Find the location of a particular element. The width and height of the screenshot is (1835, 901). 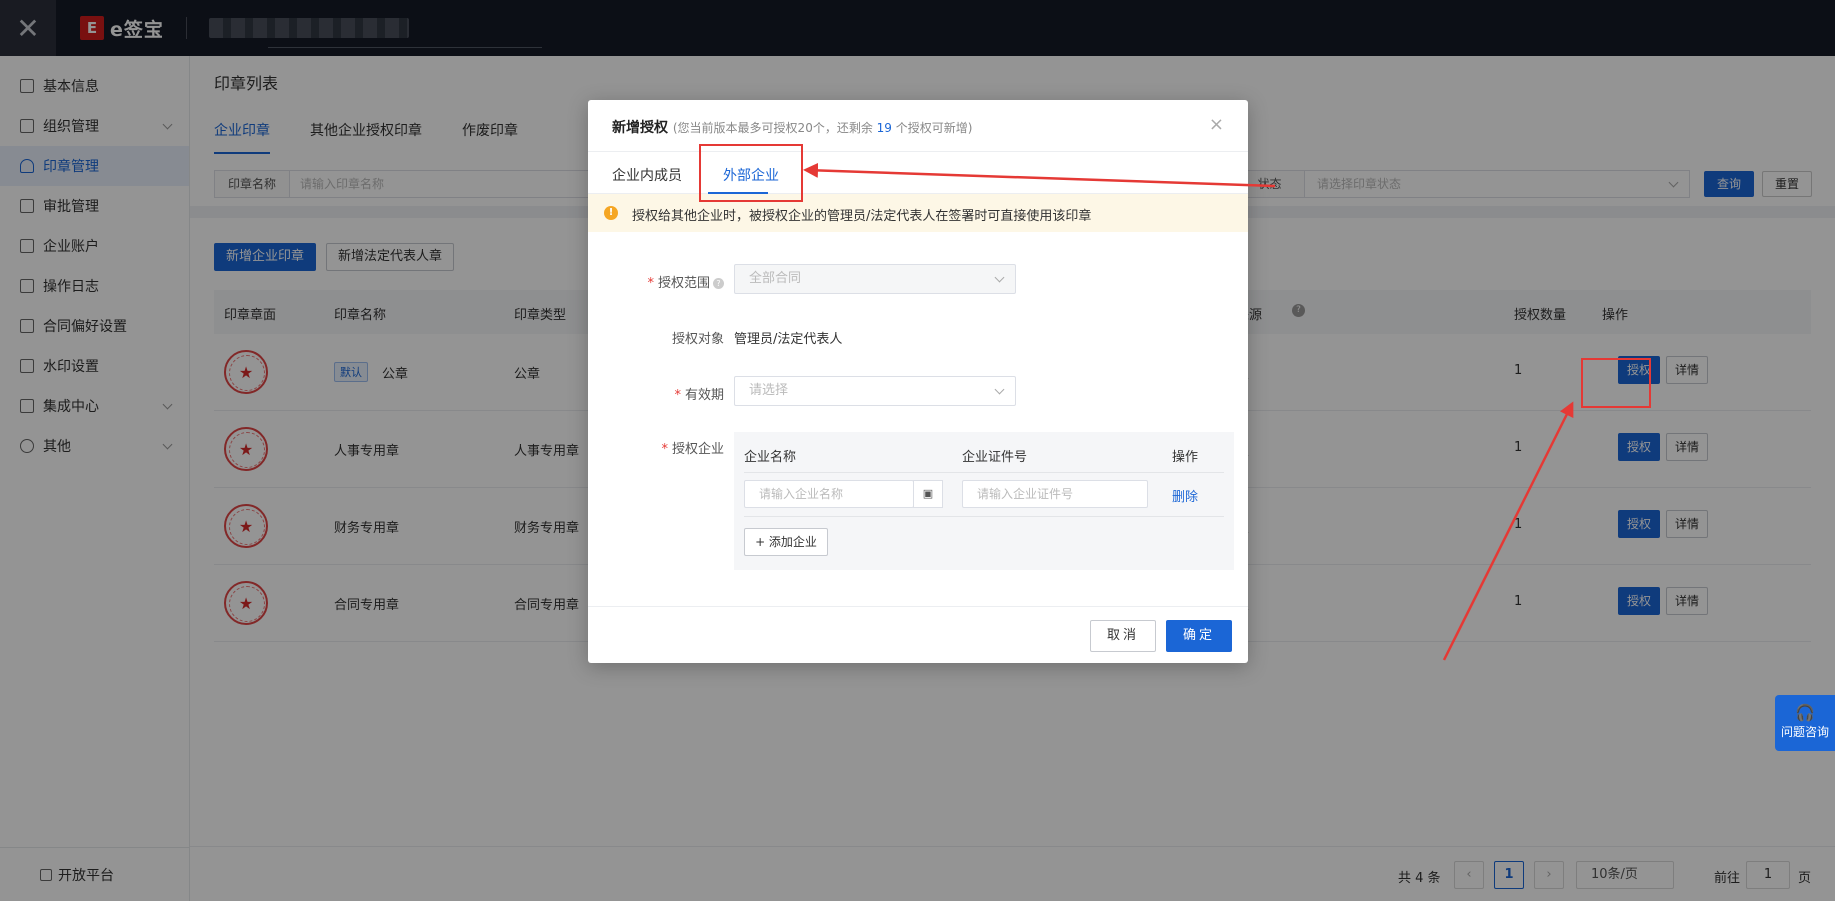

highlight-box-authorize is located at coordinates (1616, 383).